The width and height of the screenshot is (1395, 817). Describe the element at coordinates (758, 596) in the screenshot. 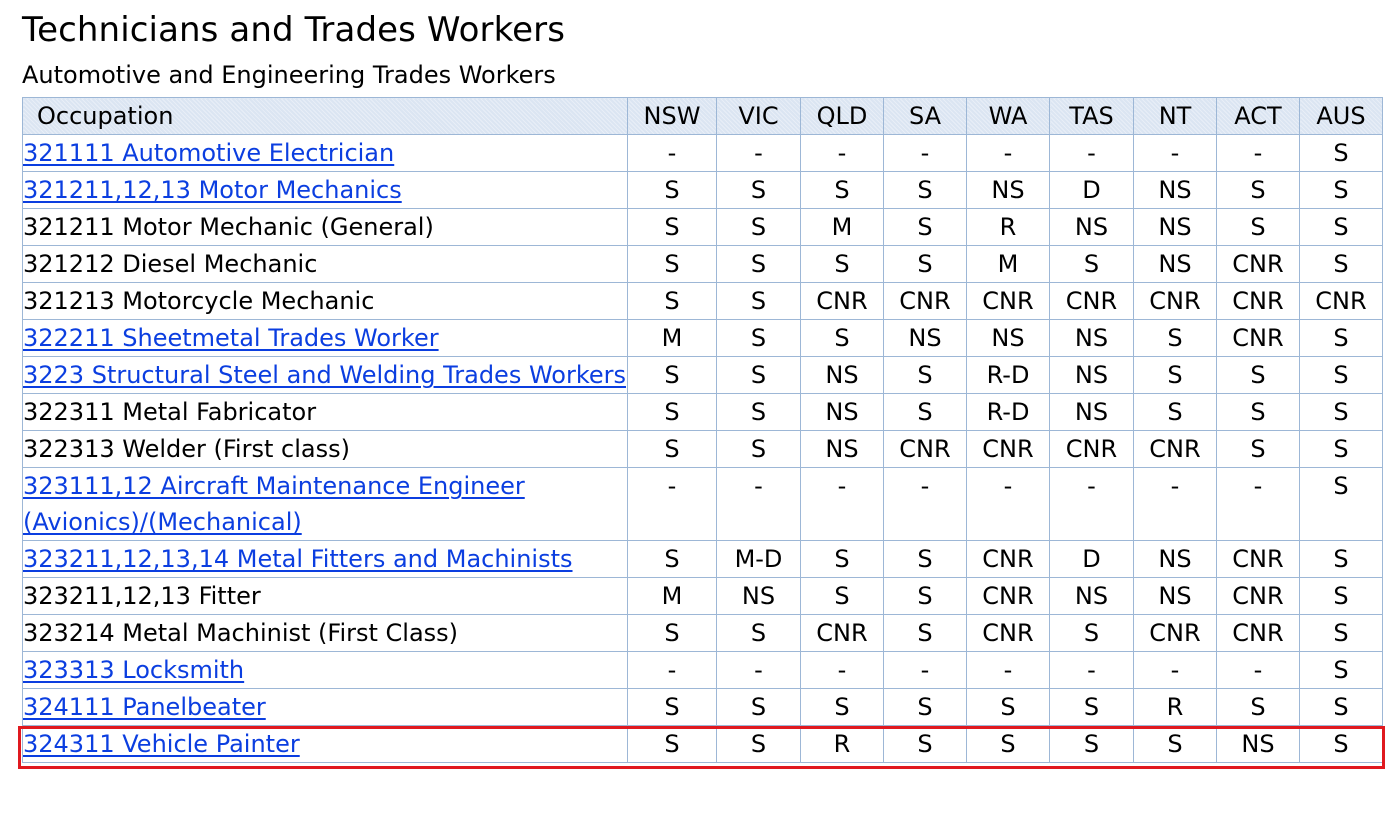

I see `value-cell-vic: NS` at that location.